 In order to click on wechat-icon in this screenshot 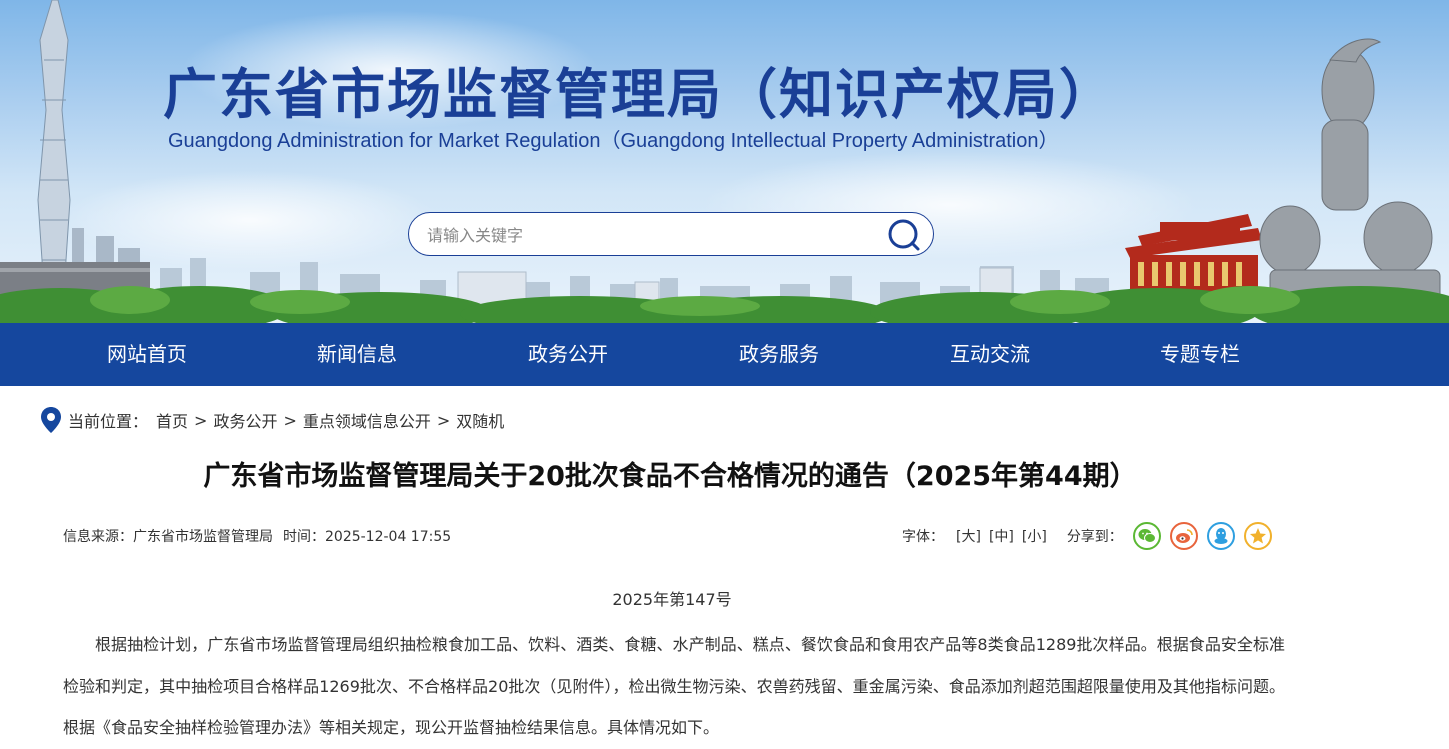, I will do `click(1147, 536)`.